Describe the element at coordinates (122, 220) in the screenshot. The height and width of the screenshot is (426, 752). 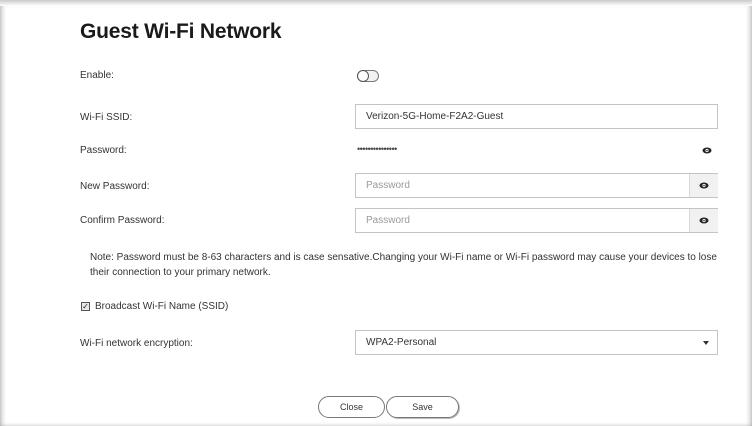
I see `confirm-password-label: Confirm Password:` at that location.